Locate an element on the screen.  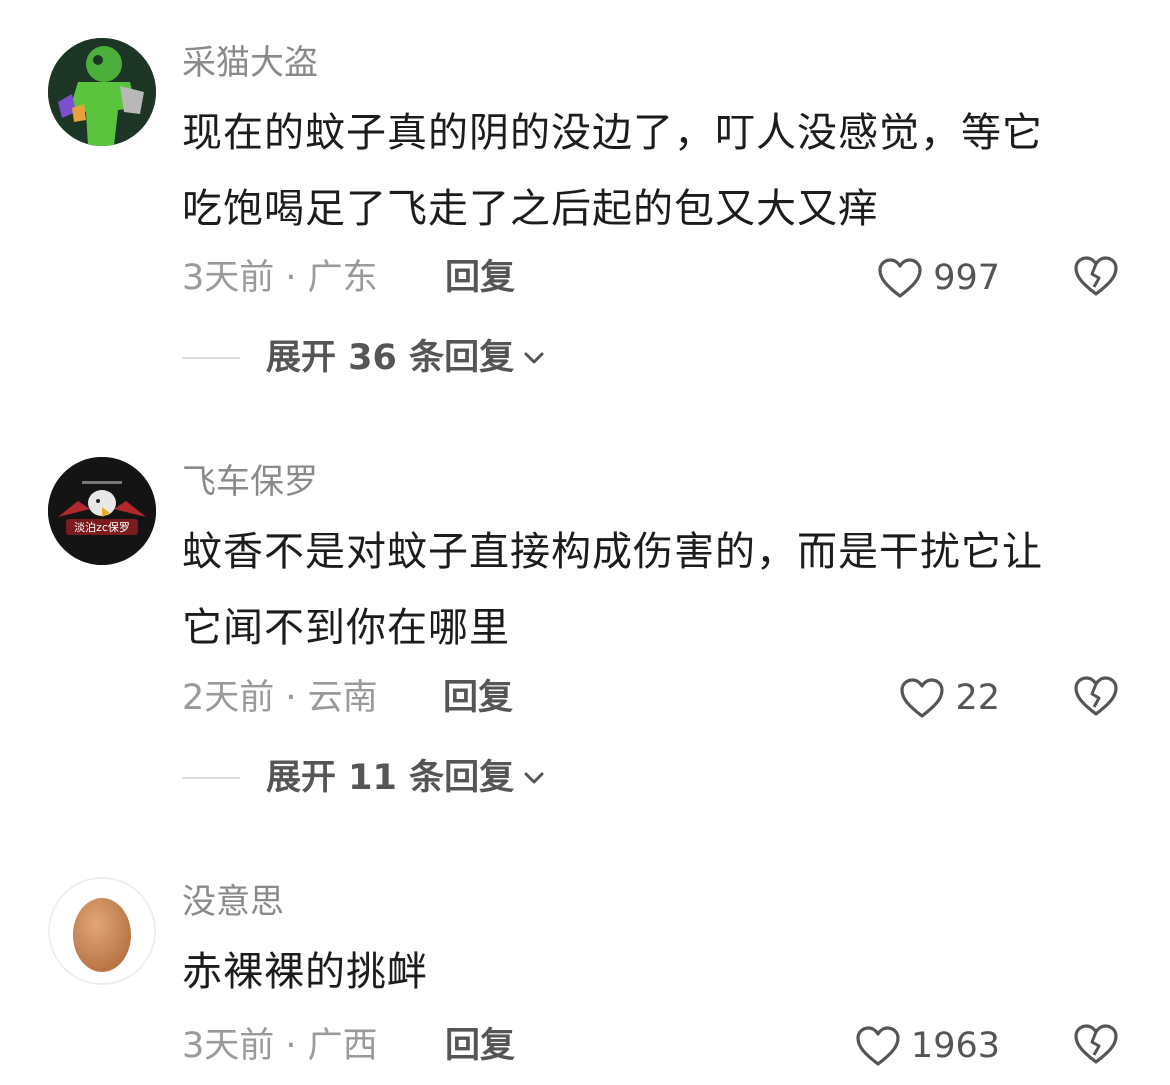
like-button: 22 is located at coordinates (949, 698).